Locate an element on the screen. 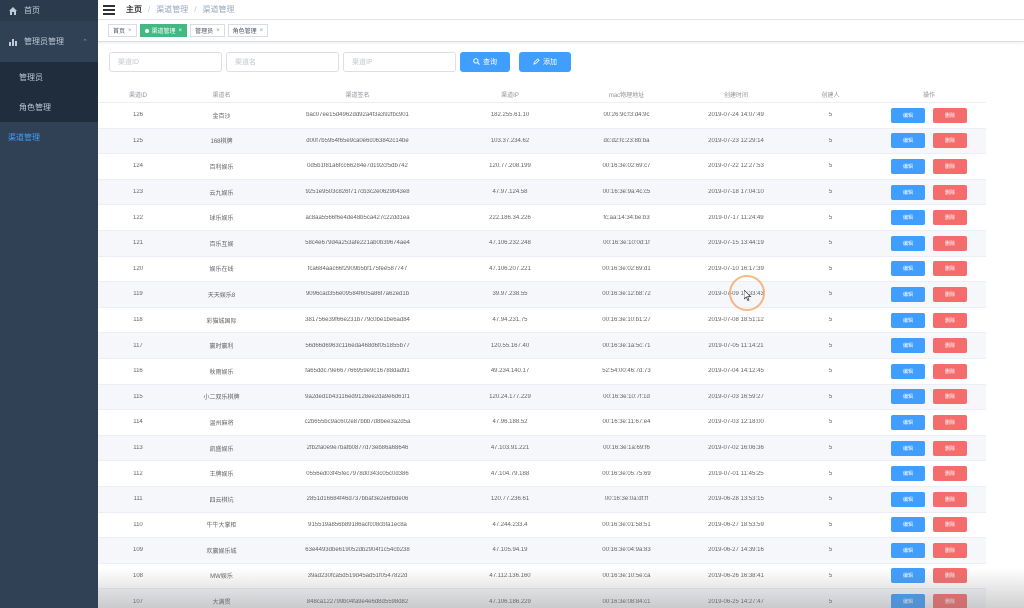  table-cell: 2019-07-01 11:45:25 is located at coordinates (736, 473).